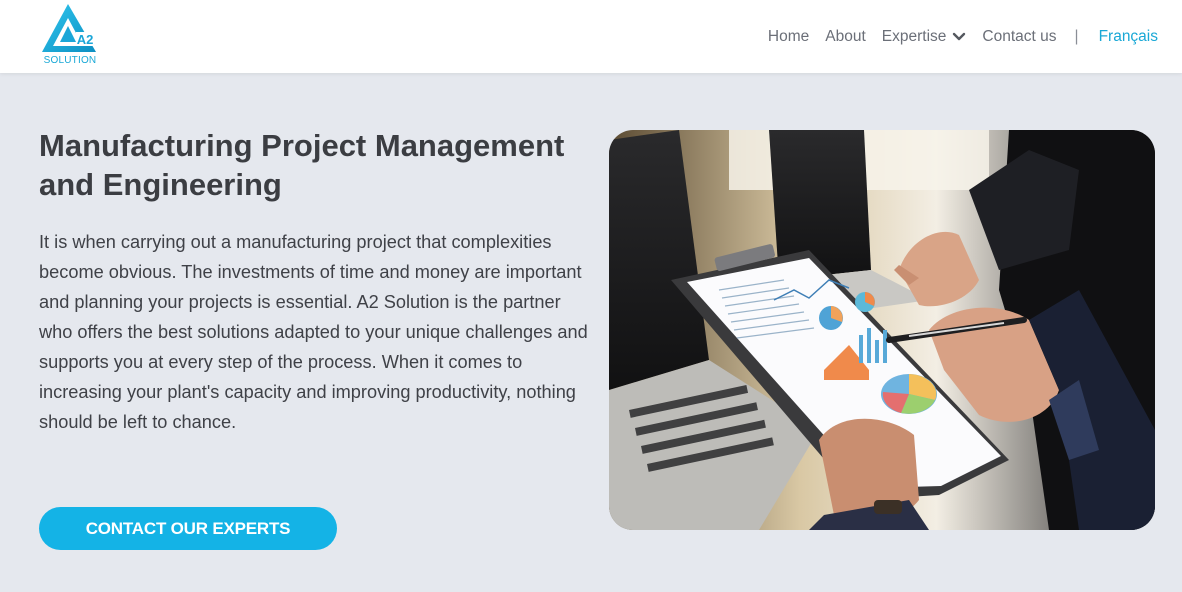 The width and height of the screenshot is (1182, 592). What do you see at coordinates (85, 39) in the screenshot?
I see `logo-mark: A2` at bounding box center [85, 39].